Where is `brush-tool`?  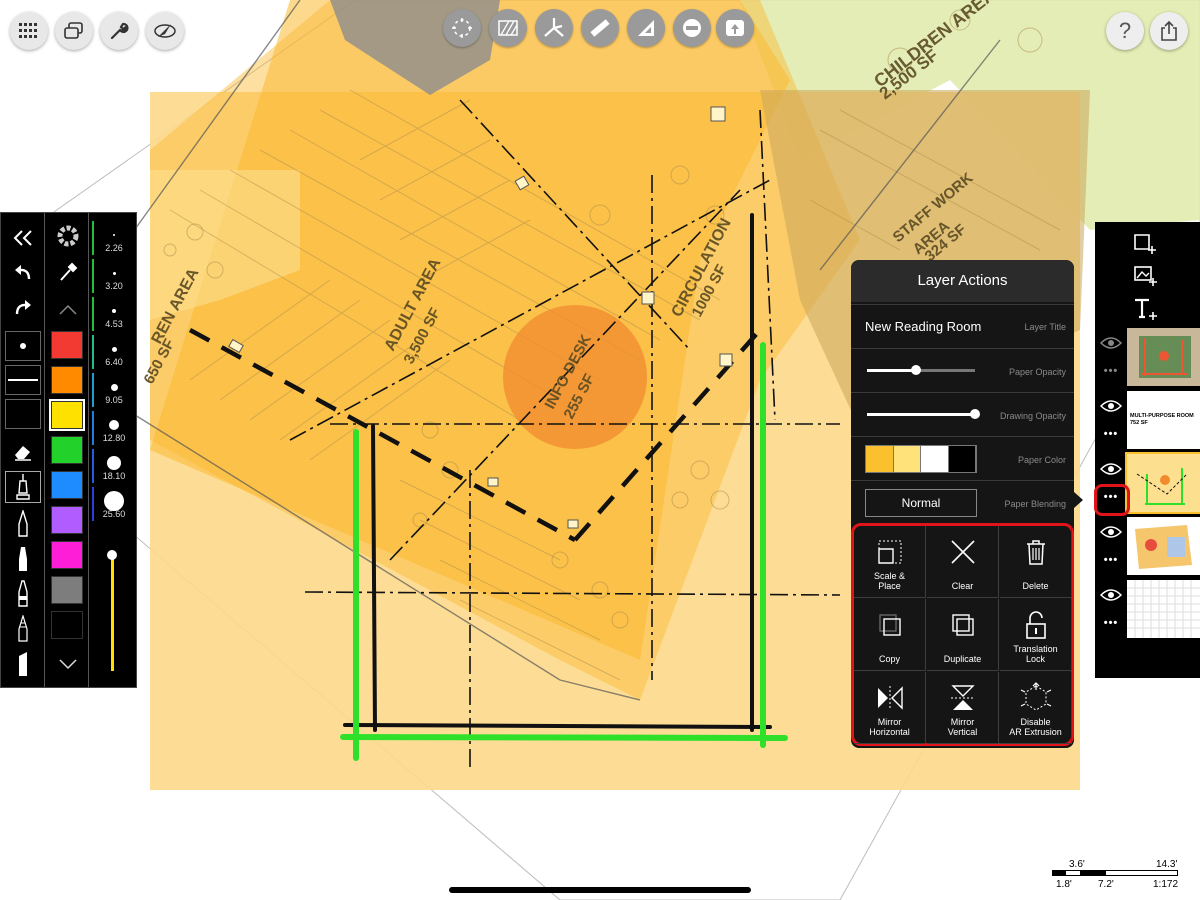
brush-tool is located at coordinates (23, 629).